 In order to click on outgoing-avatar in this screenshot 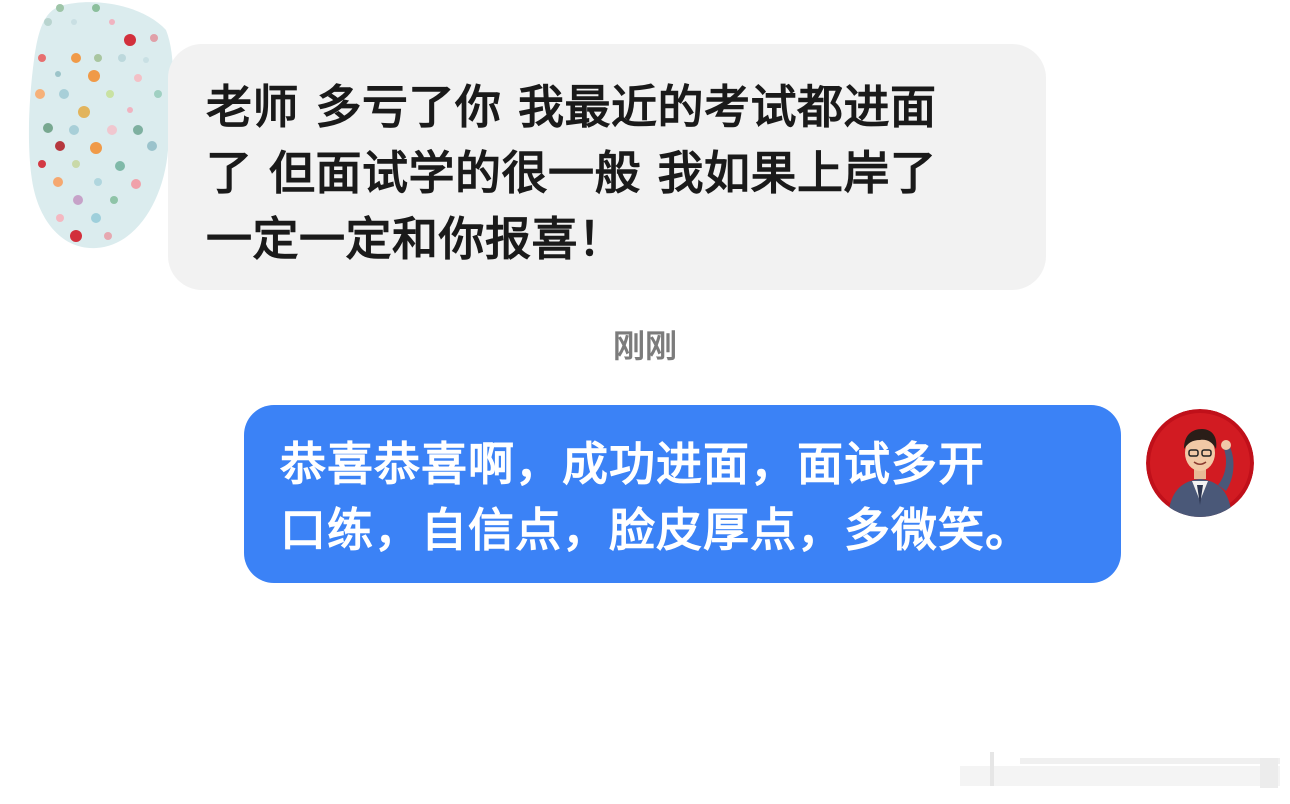, I will do `click(1200, 463)`.